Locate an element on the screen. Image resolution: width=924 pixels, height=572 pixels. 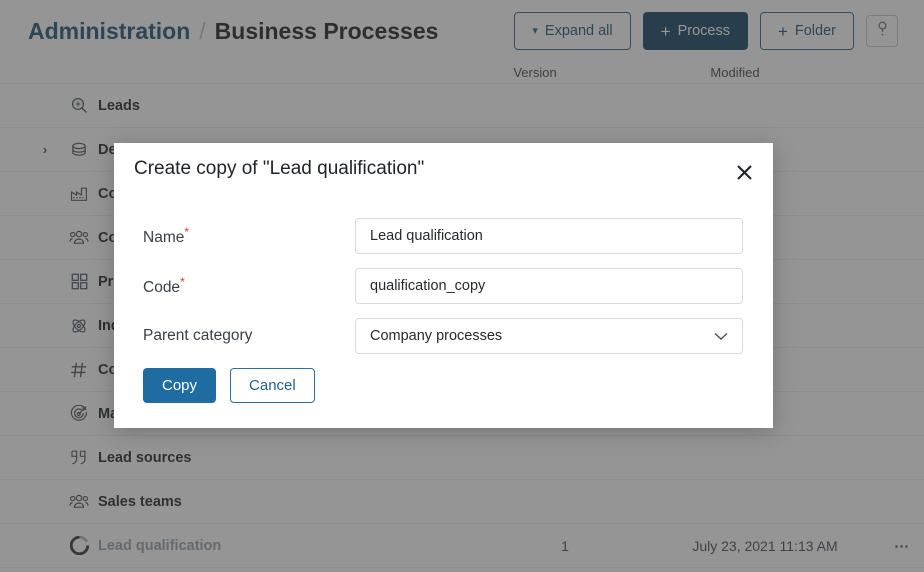
parent-category-value: Company processes is located at coordinates (436, 336).